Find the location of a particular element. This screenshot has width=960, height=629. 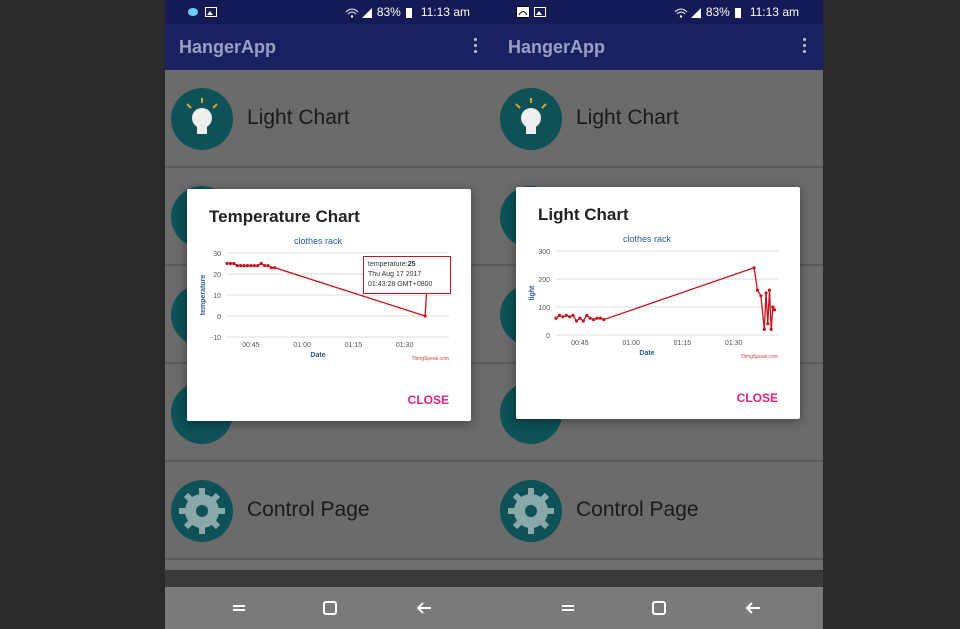

series-line is located at coordinates (665, 298).